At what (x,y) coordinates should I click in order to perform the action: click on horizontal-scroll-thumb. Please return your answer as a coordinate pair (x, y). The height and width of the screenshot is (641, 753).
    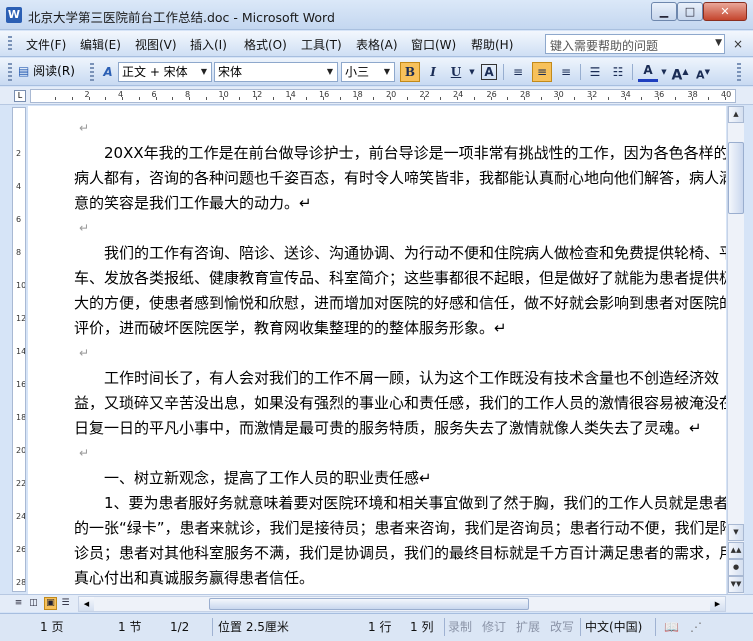
    Looking at the image, I should click on (369, 604).